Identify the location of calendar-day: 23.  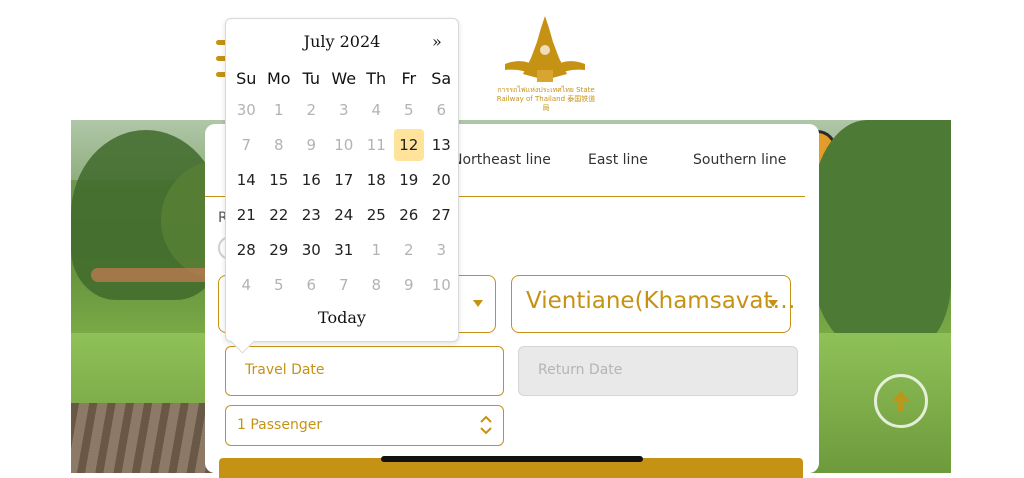
(311, 215).